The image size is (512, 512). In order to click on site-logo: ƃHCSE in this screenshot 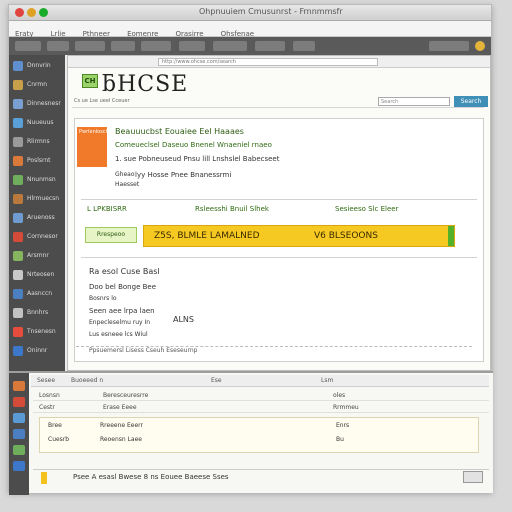, I will do `click(145, 84)`.